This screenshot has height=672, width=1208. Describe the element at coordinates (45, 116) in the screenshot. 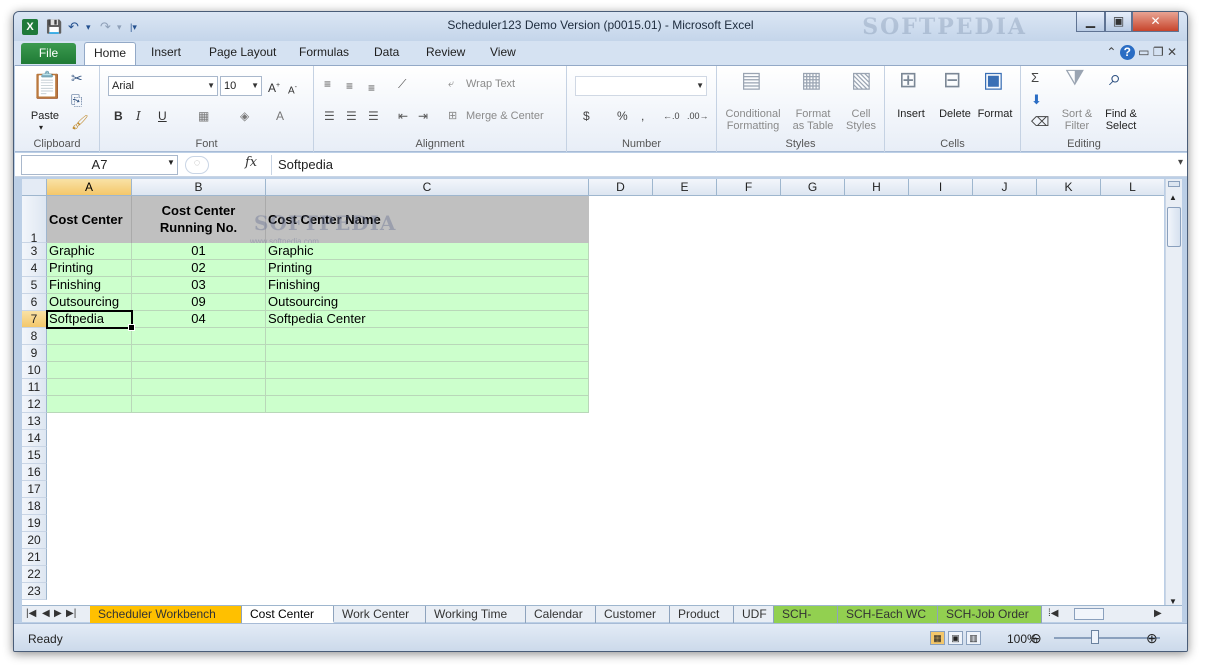

I see `paste-button: Paste` at that location.